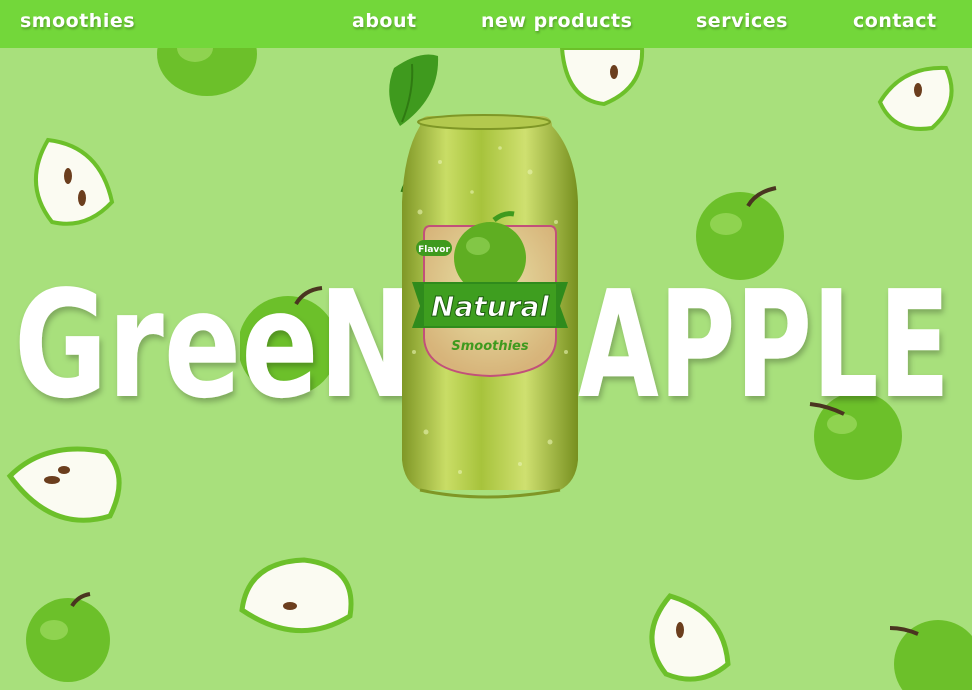 This screenshot has width=972, height=690. What do you see at coordinates (895, 21) in the screenshot?
I see `nav-link-contact: contact` at bounding box center [895, 21].